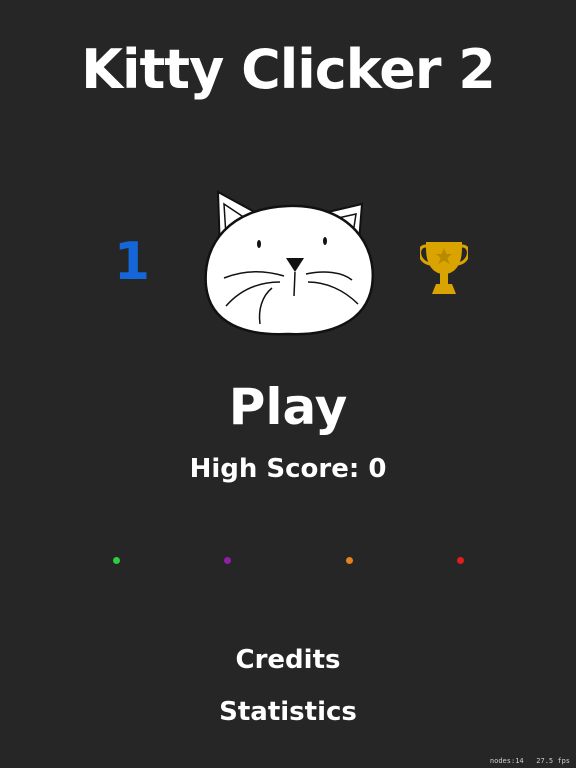  What do you see at coordinates (288, 469) in the screenshot?
I see `high-score-label: High Score: 0` at bounding box center [288, 469].